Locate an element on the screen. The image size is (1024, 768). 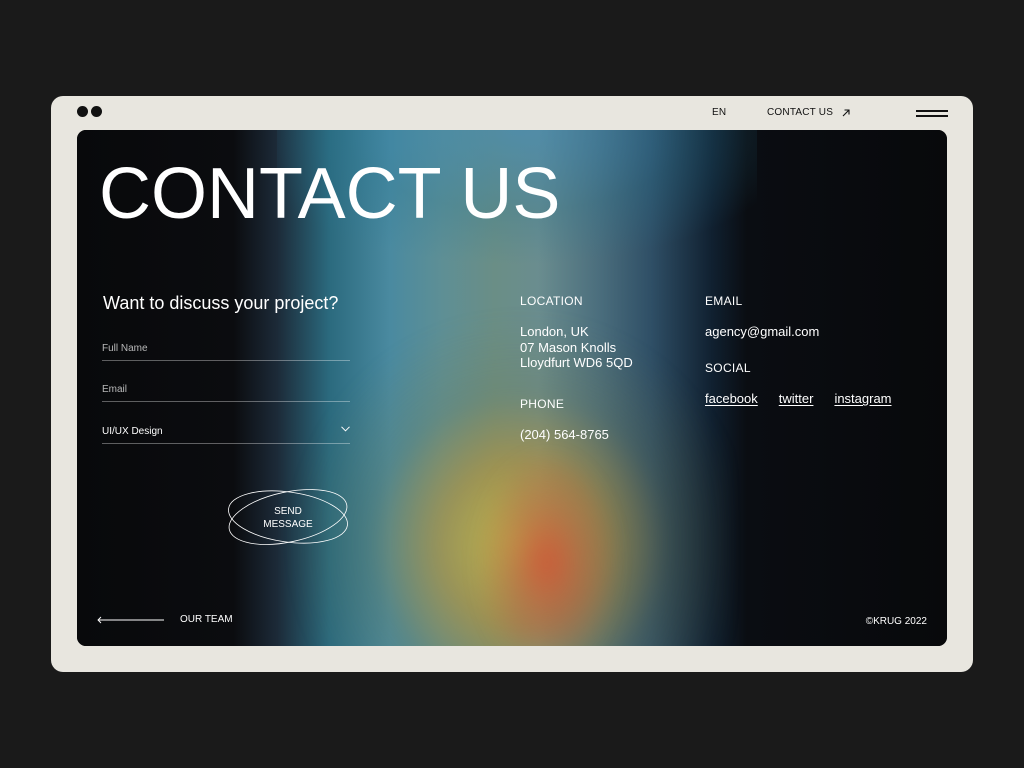
spectrum-glow-red is located at coordinates (547, 538).